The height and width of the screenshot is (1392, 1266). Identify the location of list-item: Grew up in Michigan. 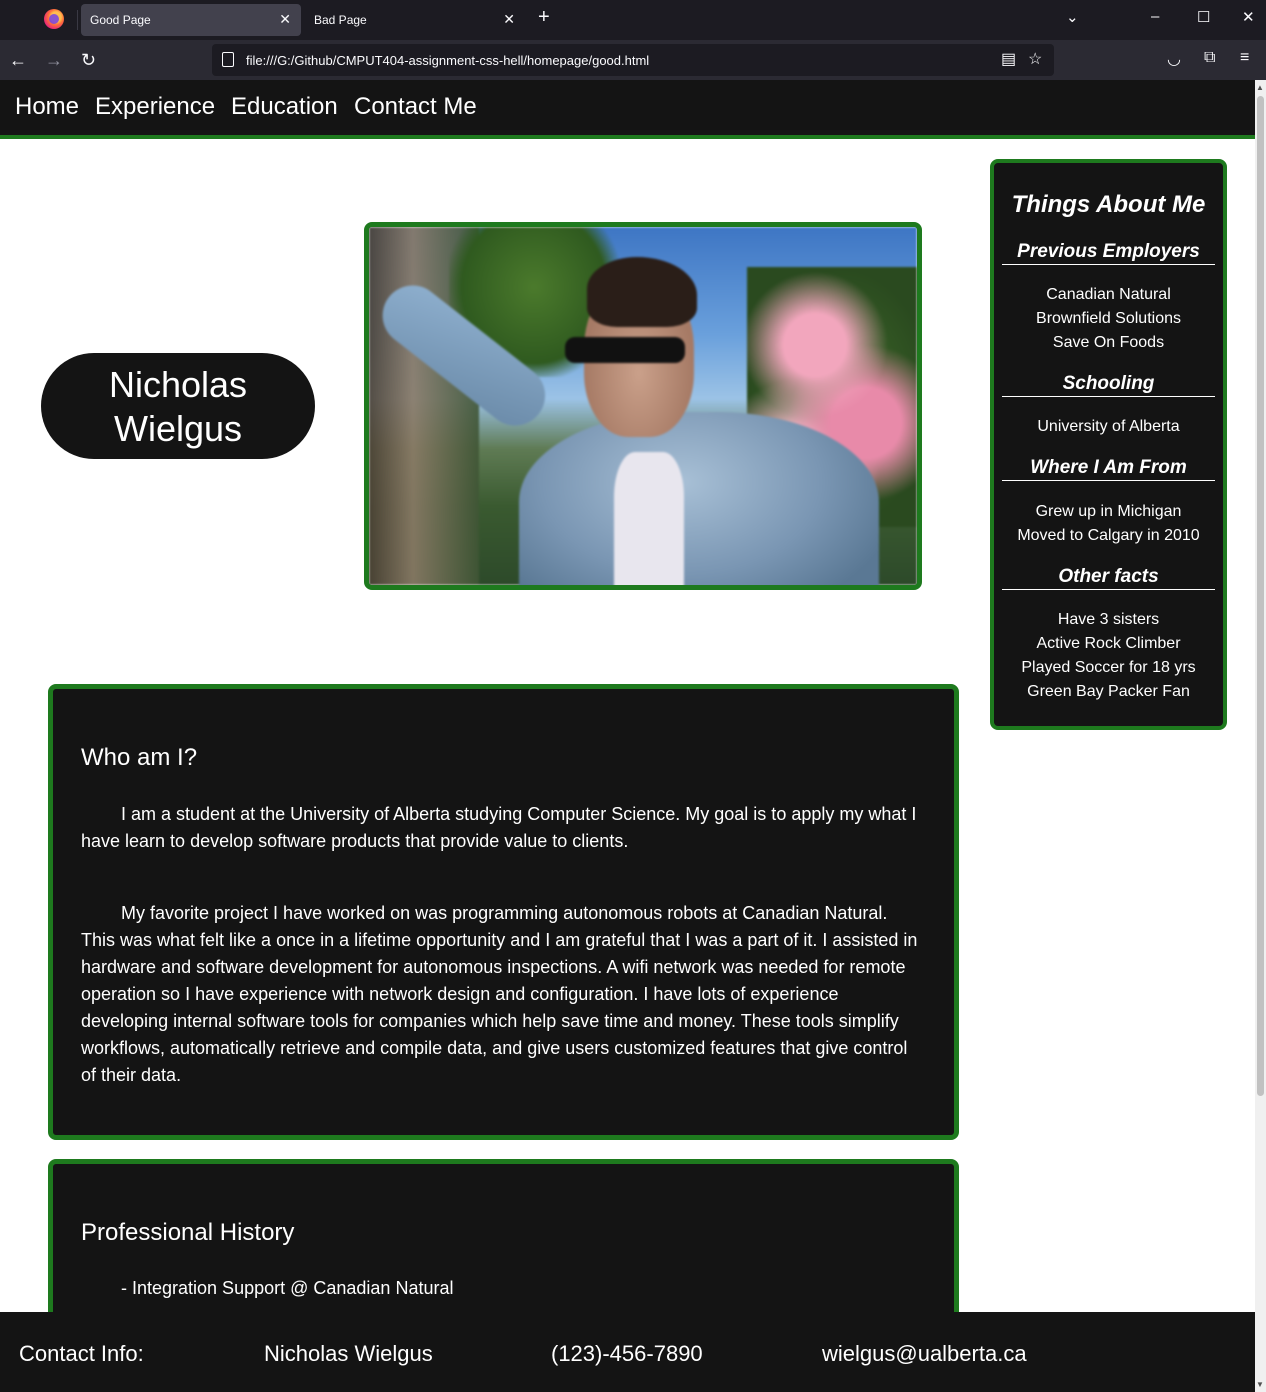
(1108, 511).